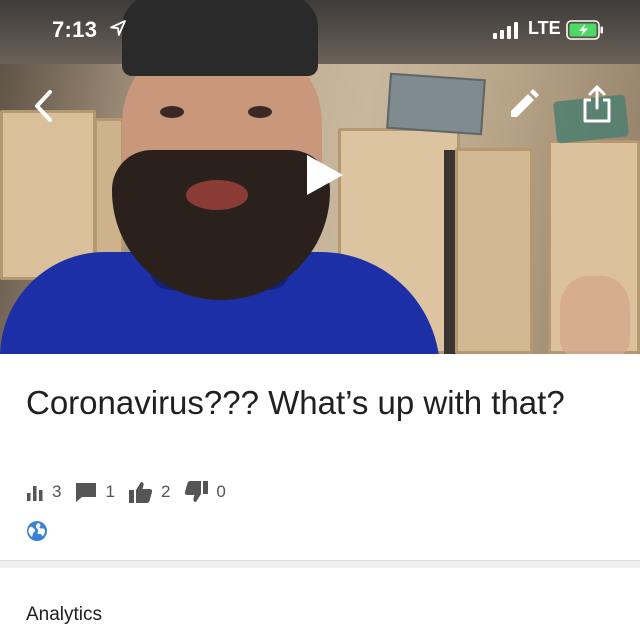  What do you see at coordinates (64, 615) in the screenshot?
I see `analytics-header: Analytics` at bounding box center [64, 615].